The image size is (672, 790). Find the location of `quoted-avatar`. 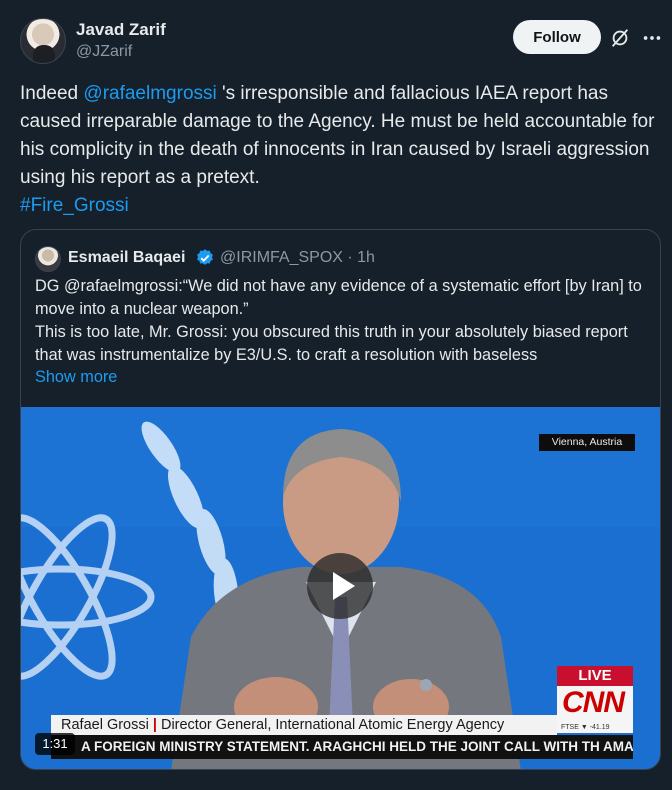

quoted-avatar is located at coordinates (48, 259).